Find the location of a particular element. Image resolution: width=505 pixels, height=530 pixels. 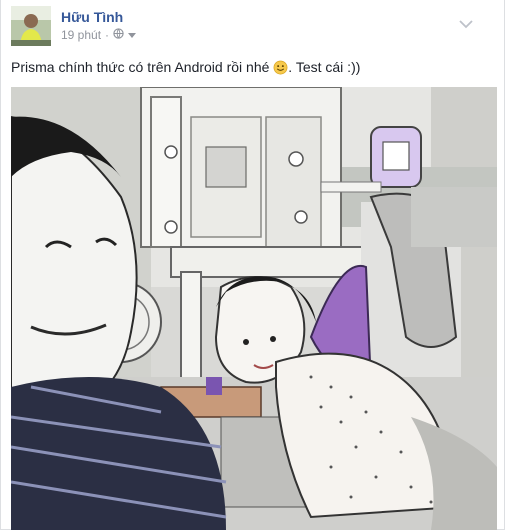

chevron-down-icon is located at coordinates (466, 22).